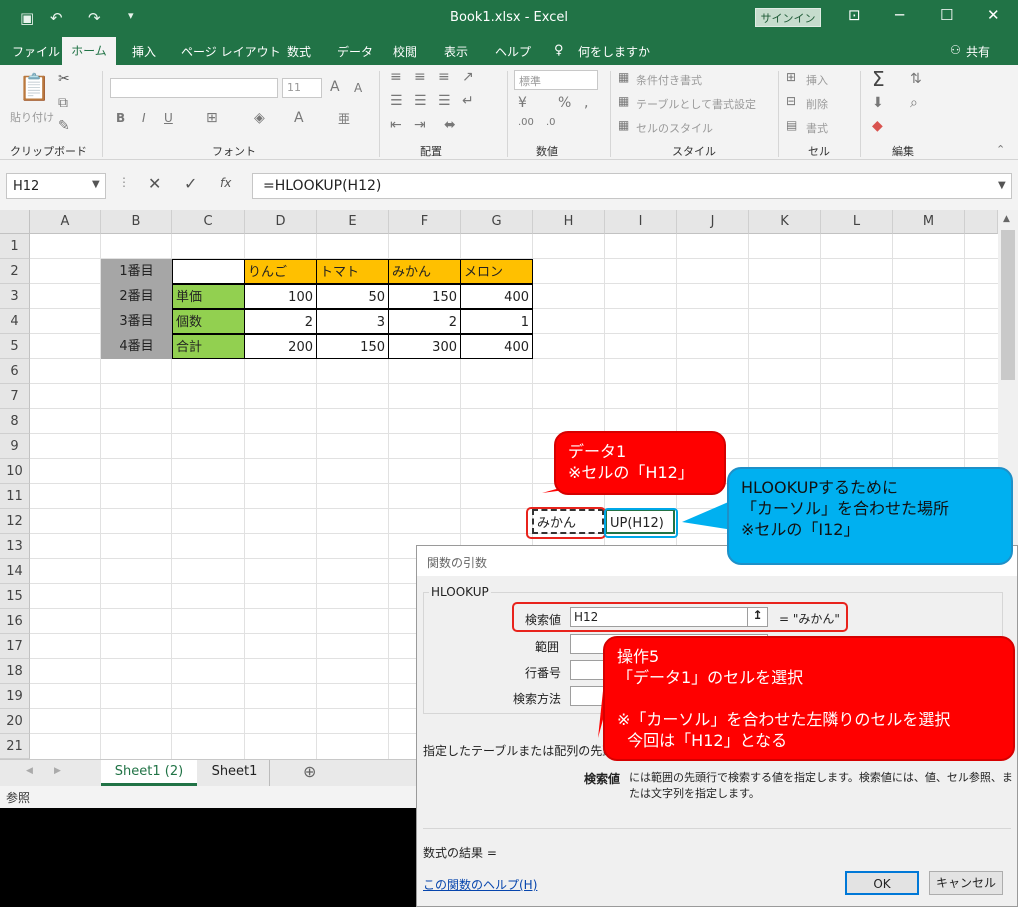 The image size is (1018, 907). What do you see at coordinates (15, 371) in the screenshot?
I see `row-header: 6` at bounding box center [15, 371].